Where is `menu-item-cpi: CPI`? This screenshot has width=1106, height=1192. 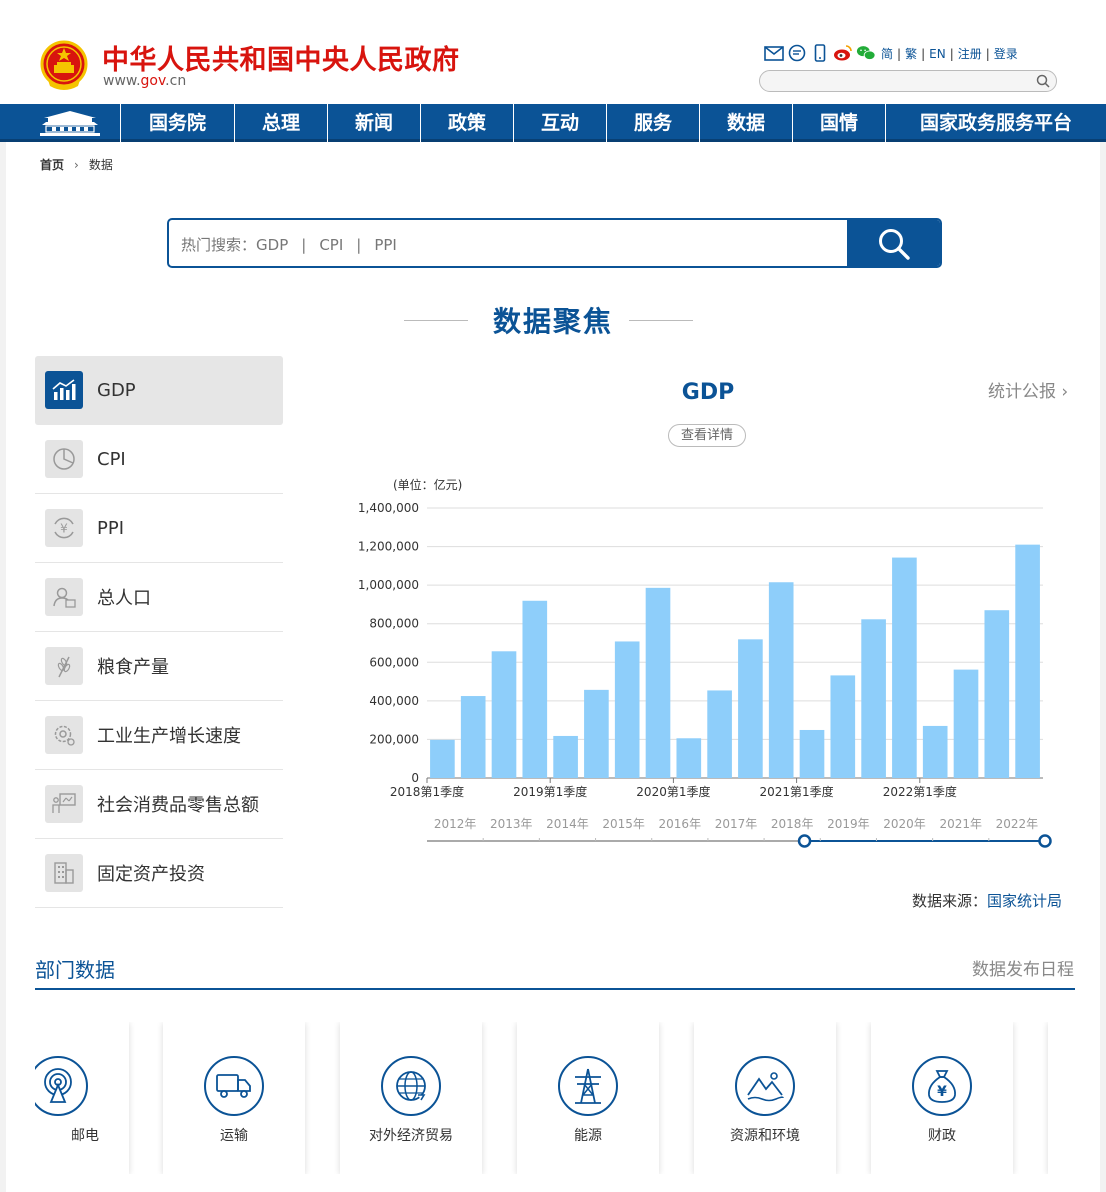
menu-item-cpi: CPI is located at coordinates (159, 459).